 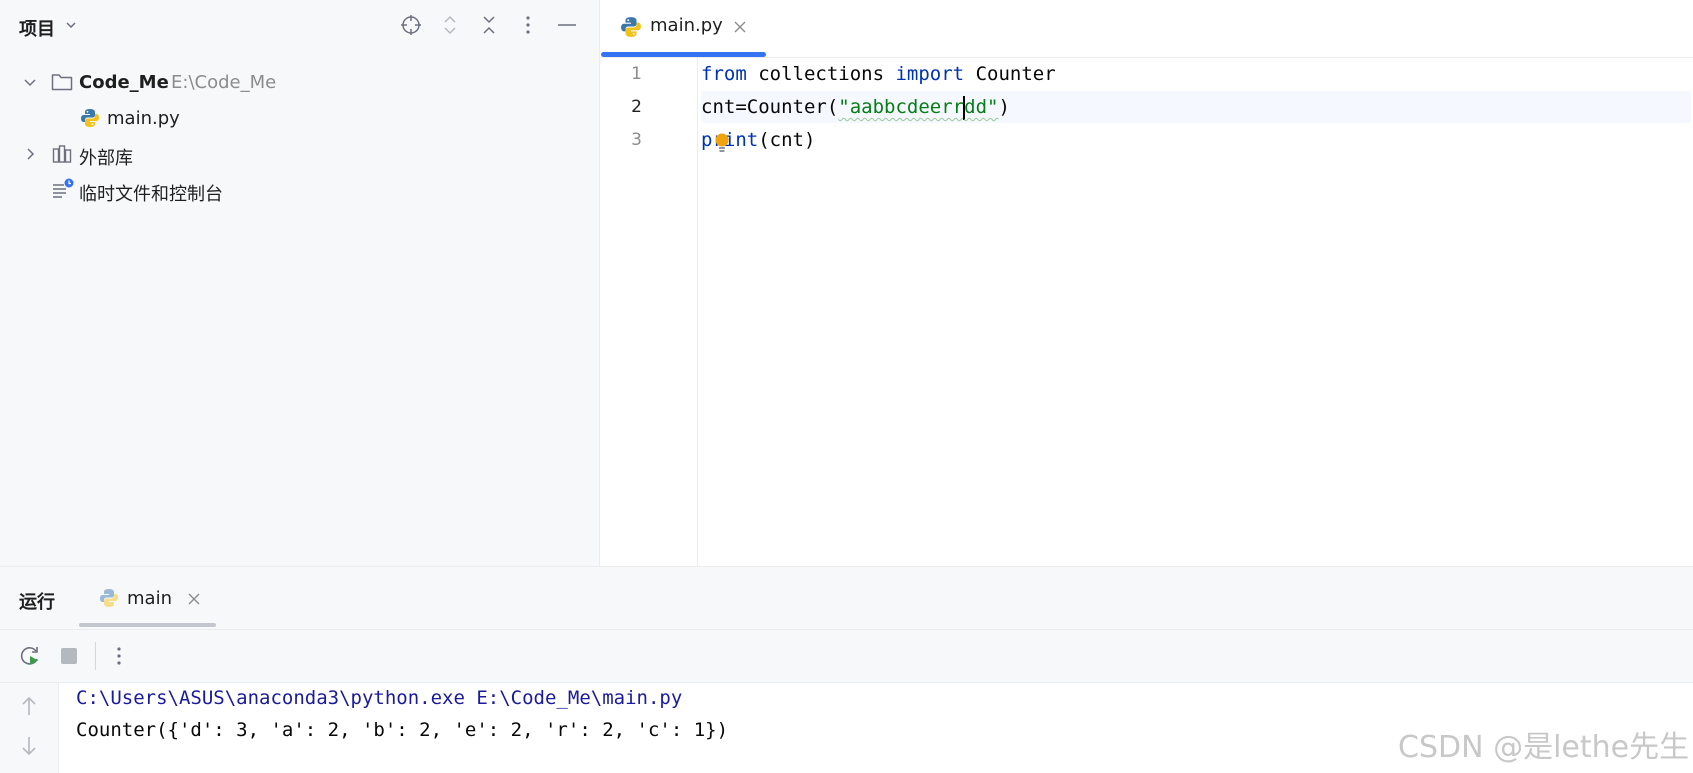 What do you see at coordinates (722, 144) in the screenshot?
I see `bulb-icon` at bounding box center [722, 144].